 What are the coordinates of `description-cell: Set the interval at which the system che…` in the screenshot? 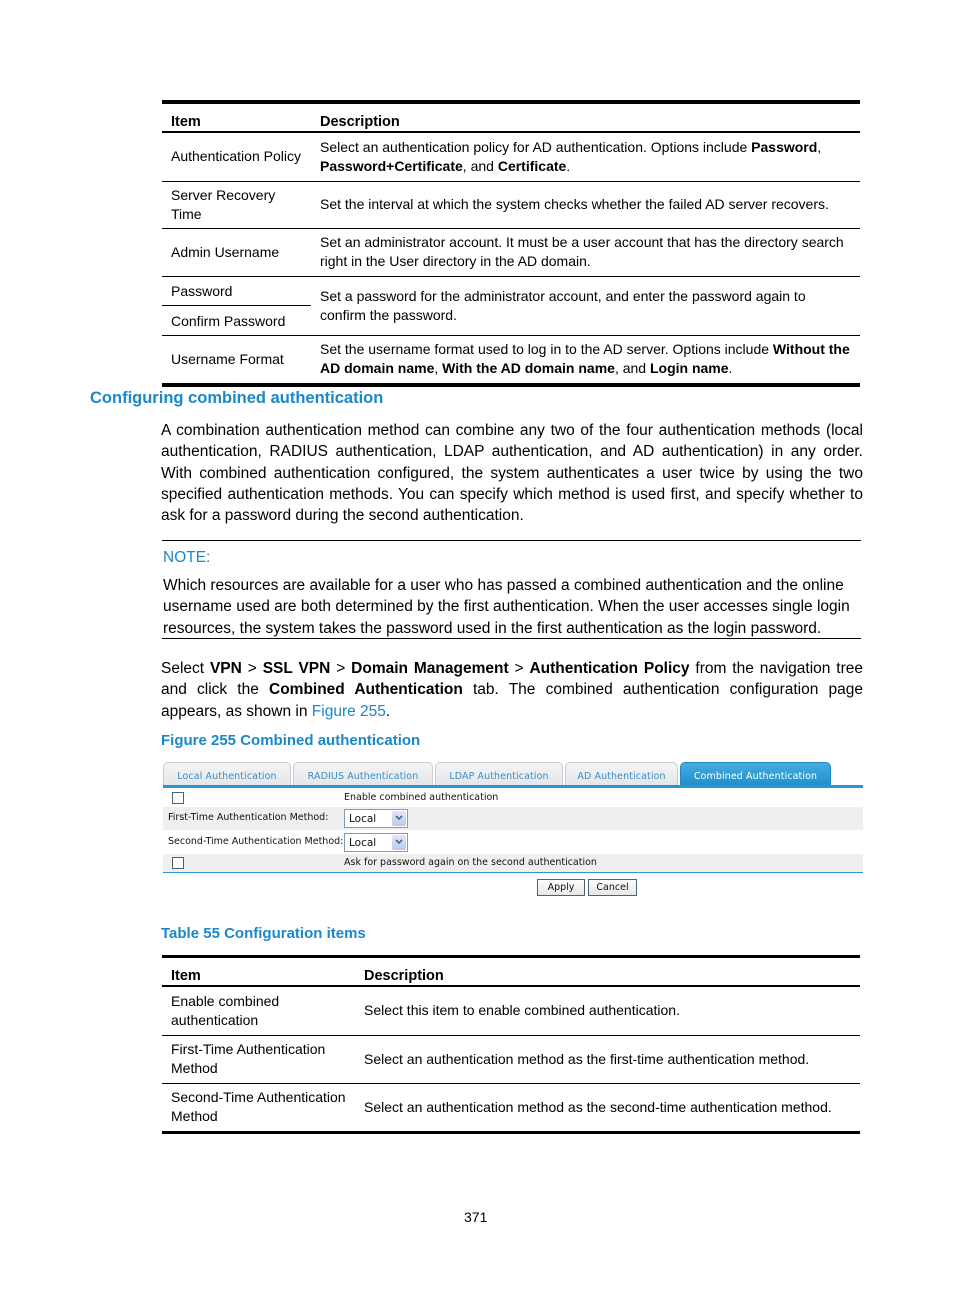 It's located at (585, 205).